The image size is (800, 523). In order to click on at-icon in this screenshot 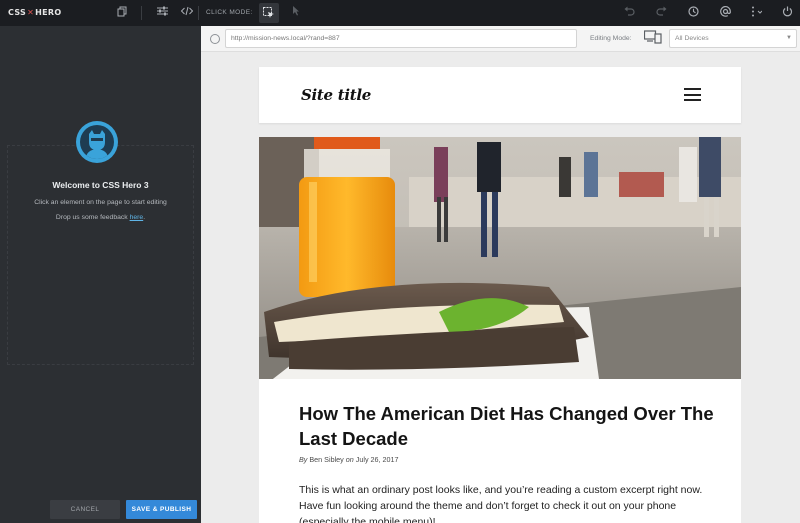, I will do `click(725, 13)`.